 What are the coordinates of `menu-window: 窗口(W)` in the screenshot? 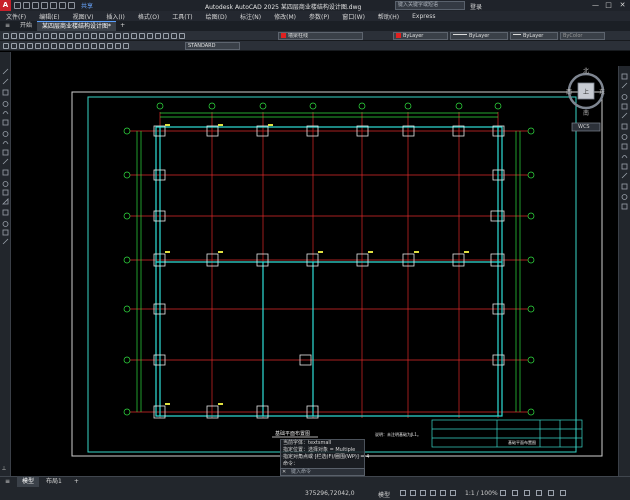 It's located at (353, 16).